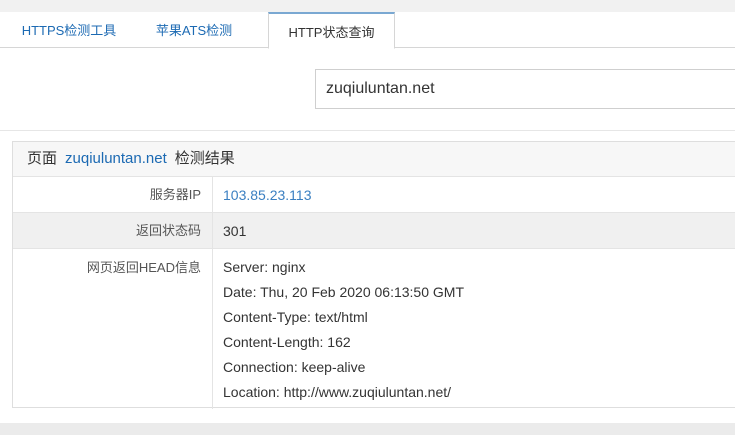 This screenshot has height=435, width=735. What do you see at coordinates (295, 317) in the screenshot?
I see `head-line: Content-Type: text/html` at bounding box center [295, 317].